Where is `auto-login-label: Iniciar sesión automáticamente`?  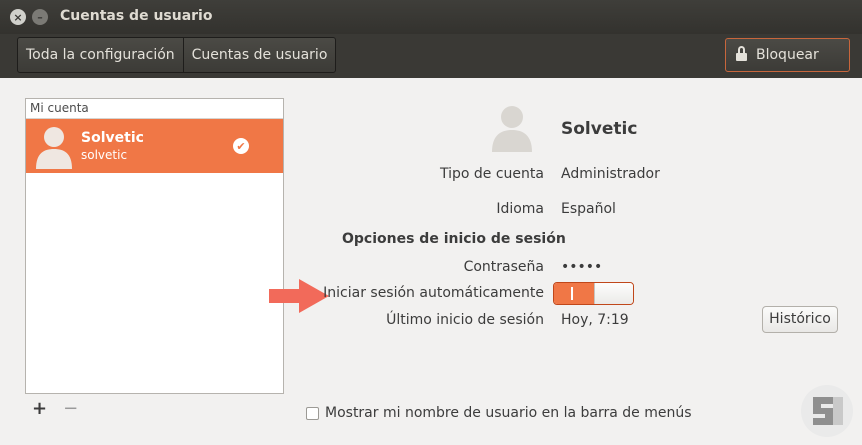 auto-login-label: Iniciar sesión automáticamente is located at coordinates (433, 293).